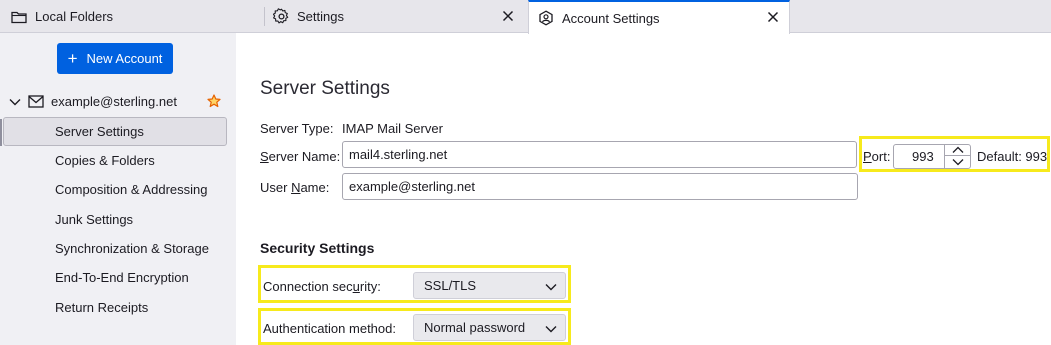 Image resolution: width=1051 pixels, height=345 pixels. What do you see at coordinates (881, 156) in the screenshot?
I see `label-text: ort:` at bounding box center [881, 156].